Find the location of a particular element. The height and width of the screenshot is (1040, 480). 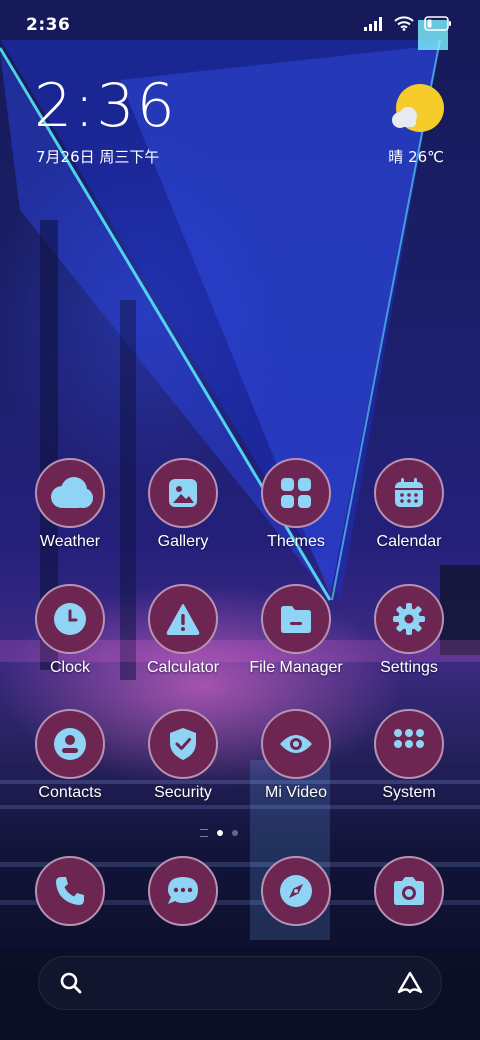

app-calculator-icon-bg is located at coordinates (183, 619).